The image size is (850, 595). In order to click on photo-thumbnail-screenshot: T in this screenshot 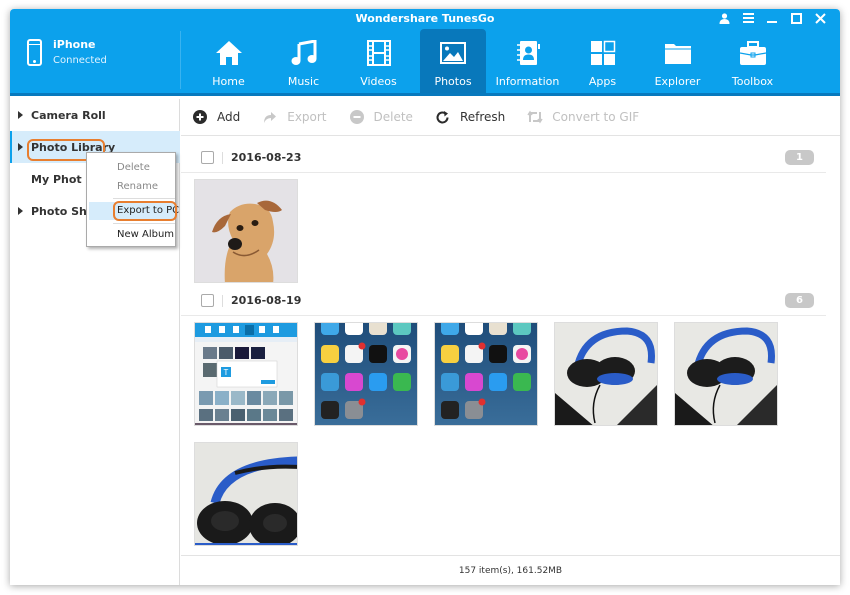, I will do `click(246, 374)`.